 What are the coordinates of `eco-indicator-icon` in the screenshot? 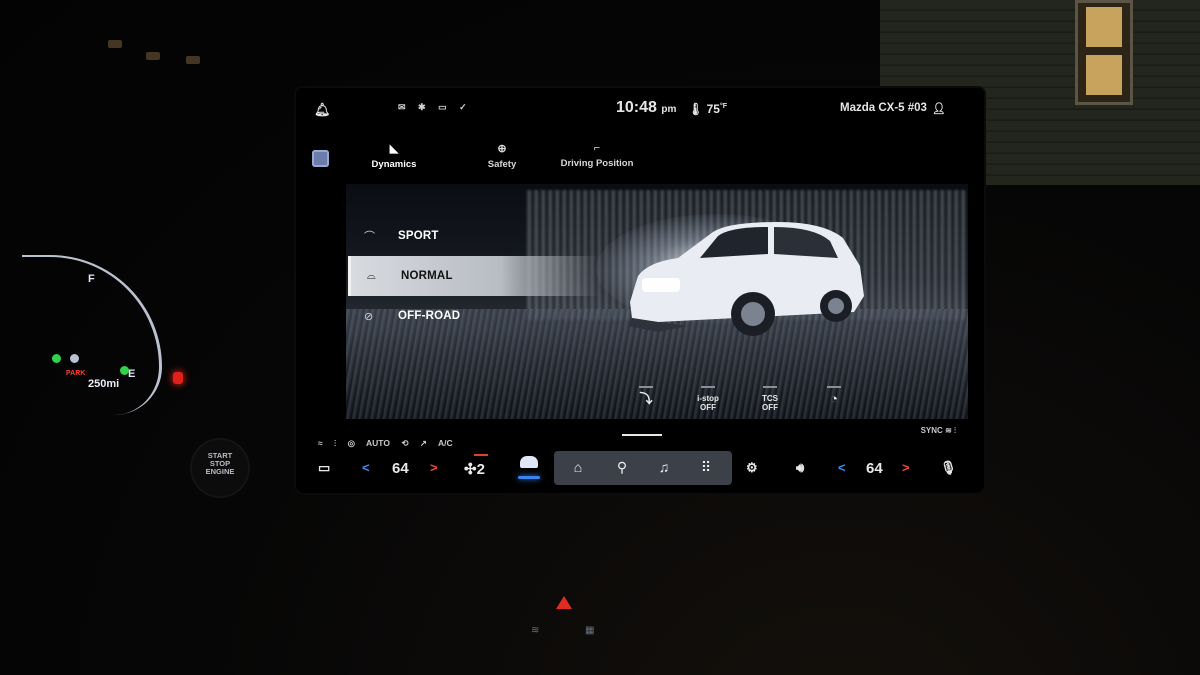 It's located at (56, 358).